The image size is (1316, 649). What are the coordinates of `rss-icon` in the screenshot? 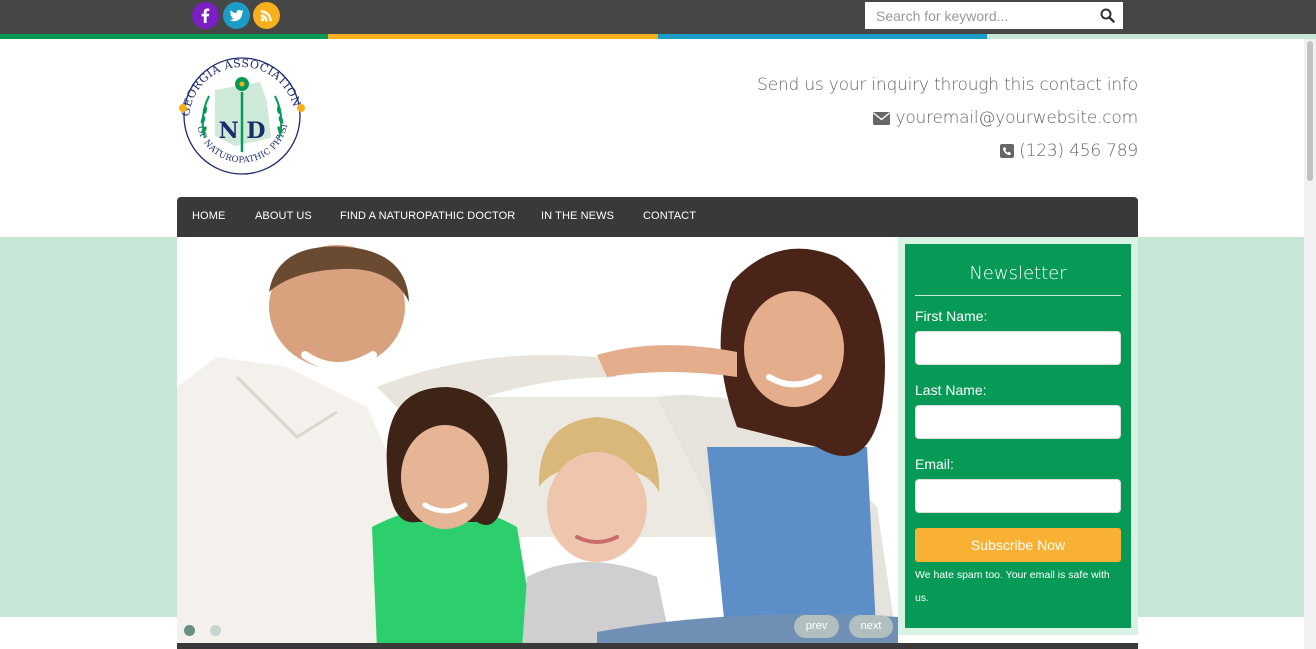 It's located at (266, 15).